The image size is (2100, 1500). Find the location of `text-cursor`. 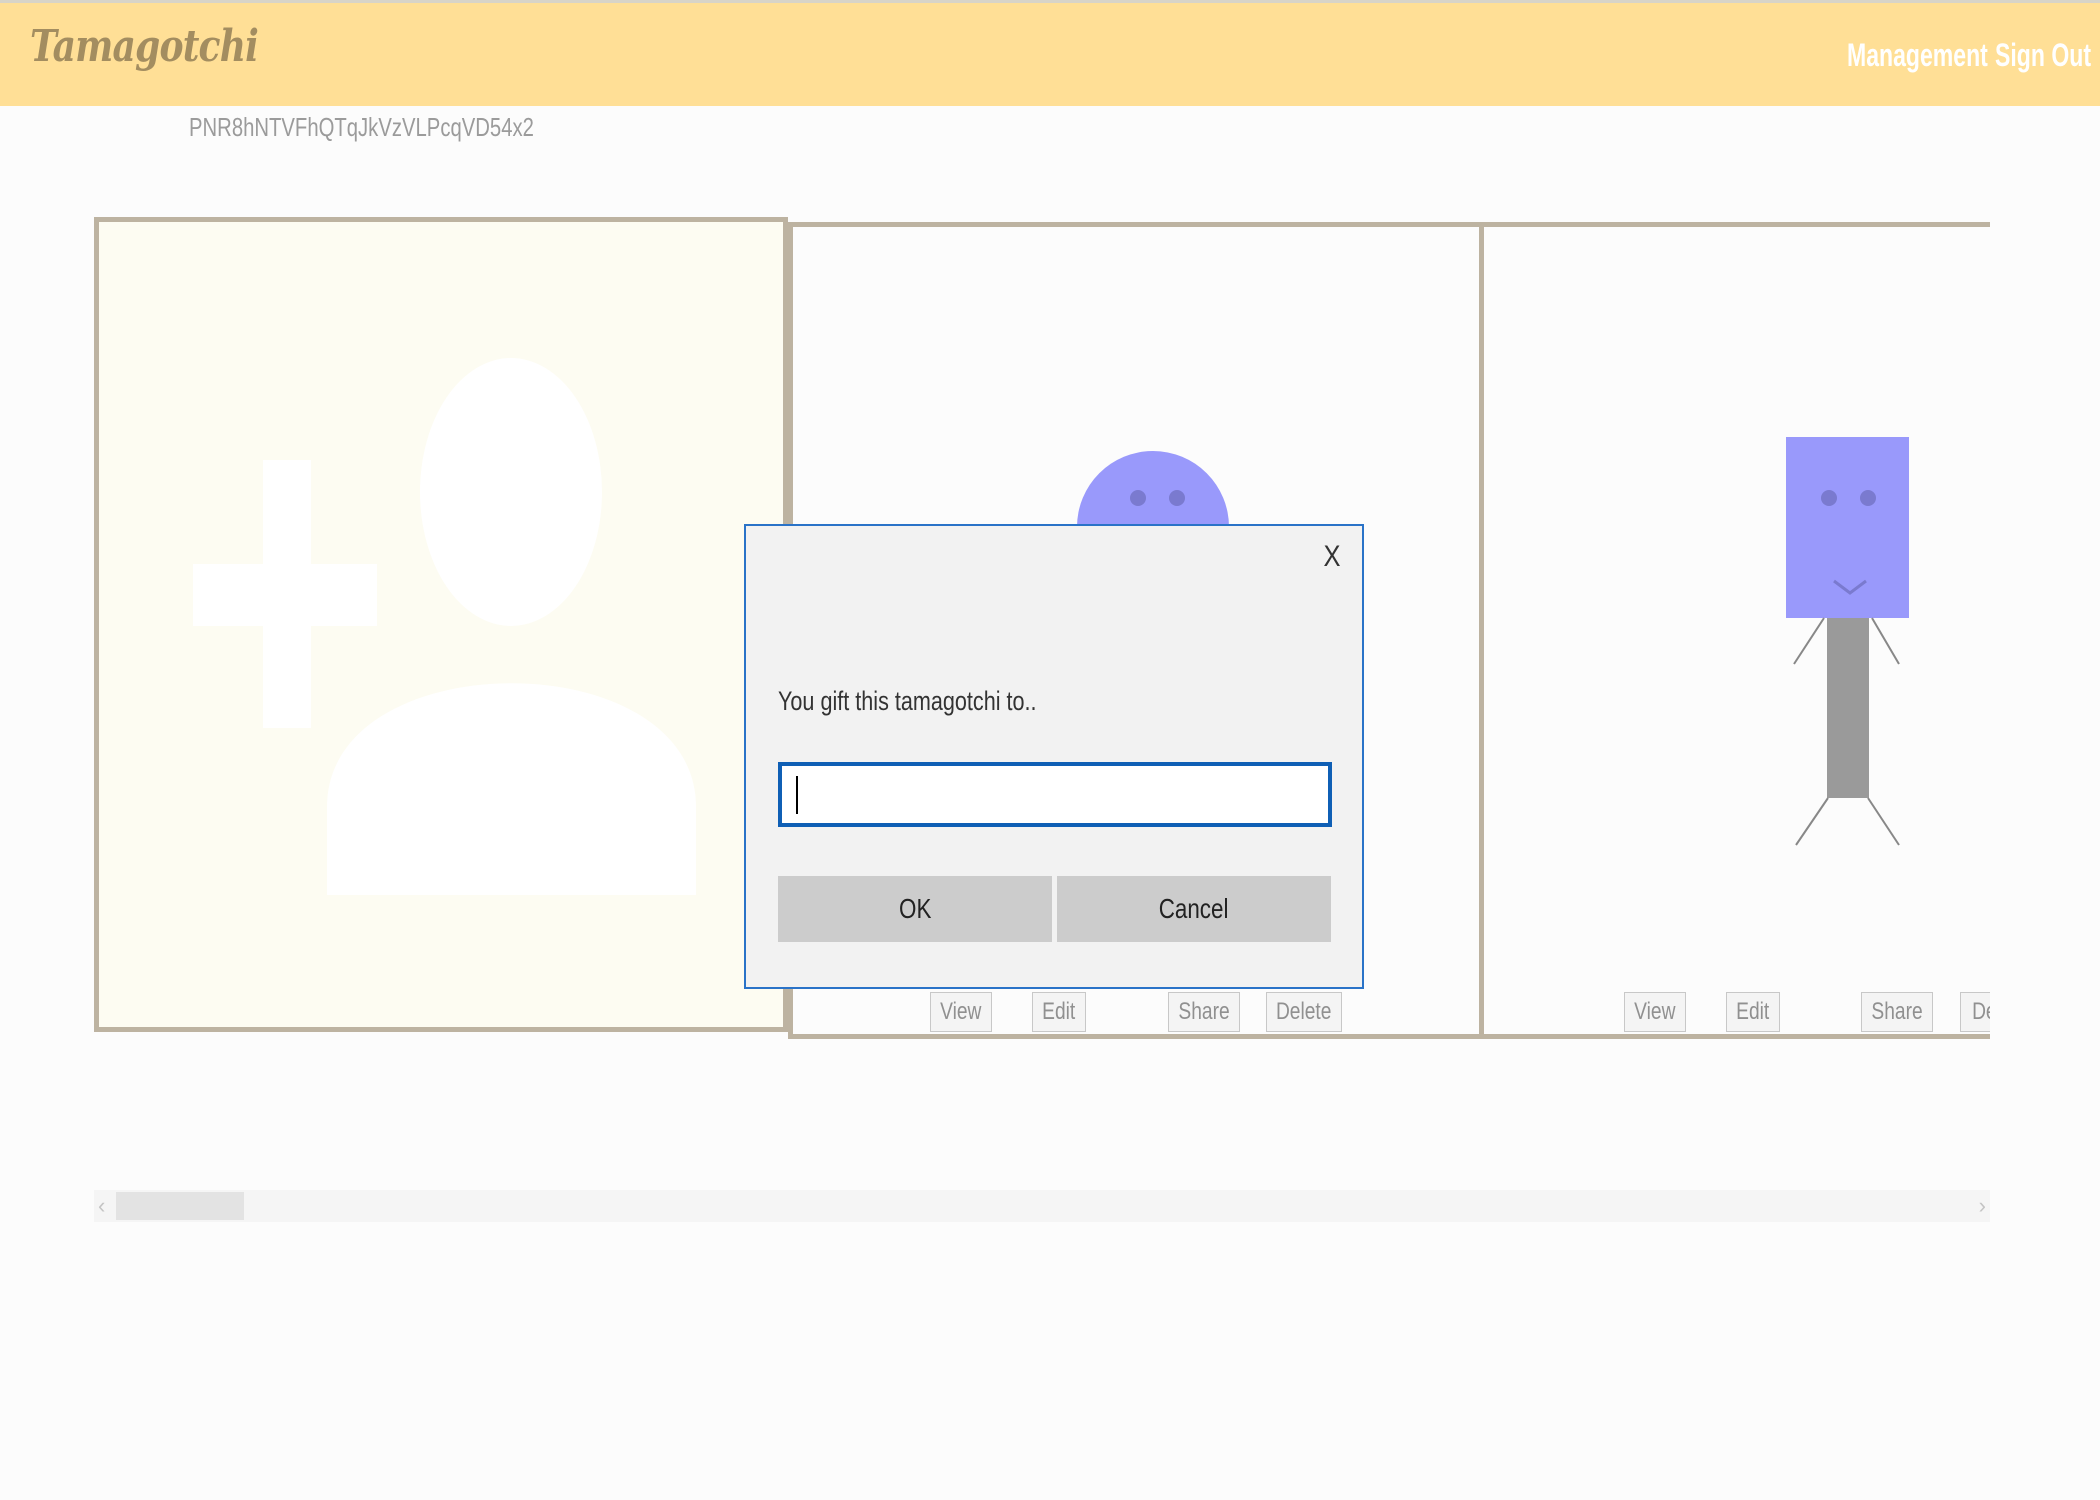

text-cursor is located at coordinates (797, 795).